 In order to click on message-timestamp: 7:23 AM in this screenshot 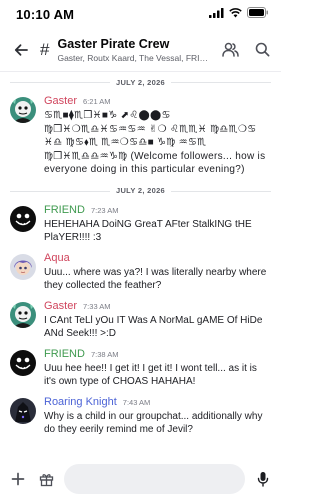, I will do `click(104, 210)`.